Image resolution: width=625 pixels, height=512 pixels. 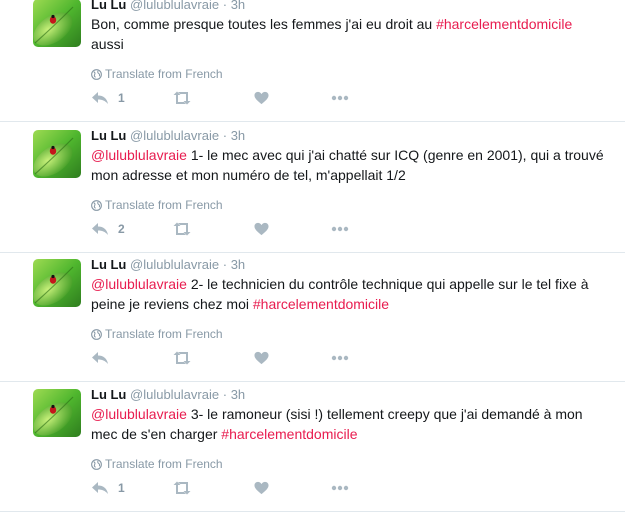 What do you see at coordinates (107, 44) in the screenshot?
I see `tweet-text: aussi` at bounding box center [107, 44].